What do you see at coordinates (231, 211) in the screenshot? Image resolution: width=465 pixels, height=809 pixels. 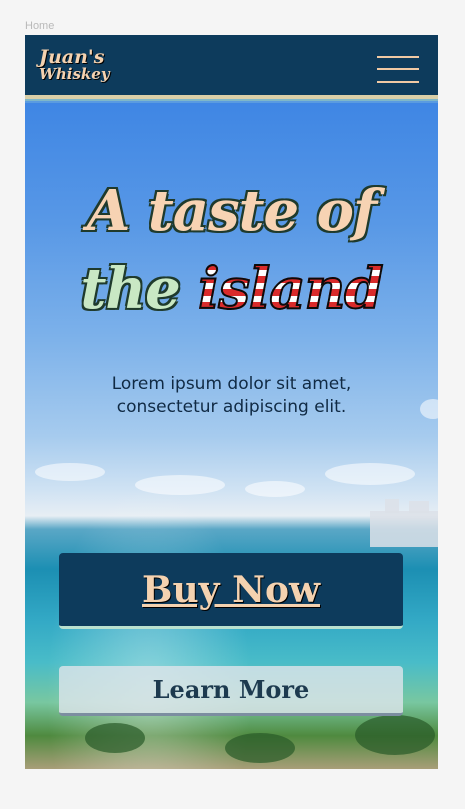 I see `hero-title-line-1: A taste of` at bounding box center [231, 211].